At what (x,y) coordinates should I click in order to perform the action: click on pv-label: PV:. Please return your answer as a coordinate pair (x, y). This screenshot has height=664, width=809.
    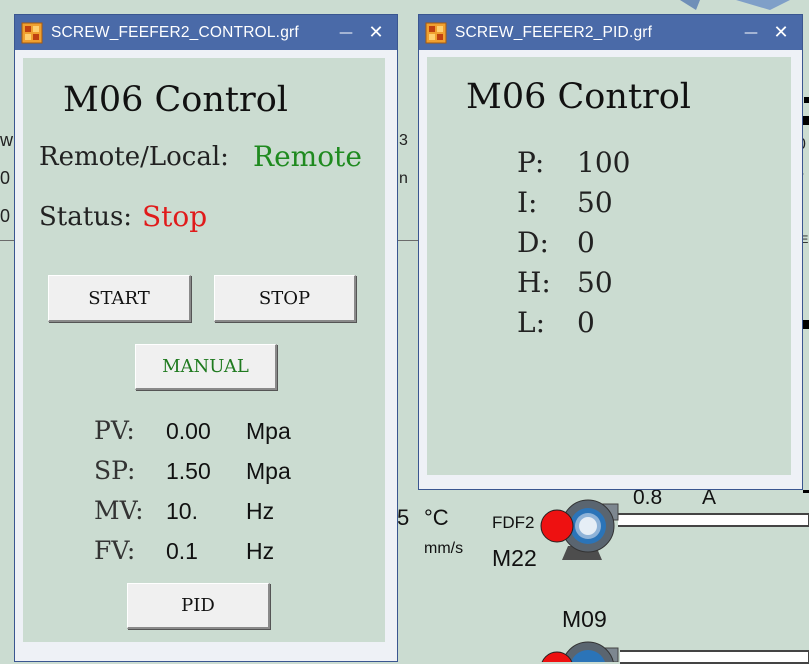
    Looking at the image, I should click on (114, 430).